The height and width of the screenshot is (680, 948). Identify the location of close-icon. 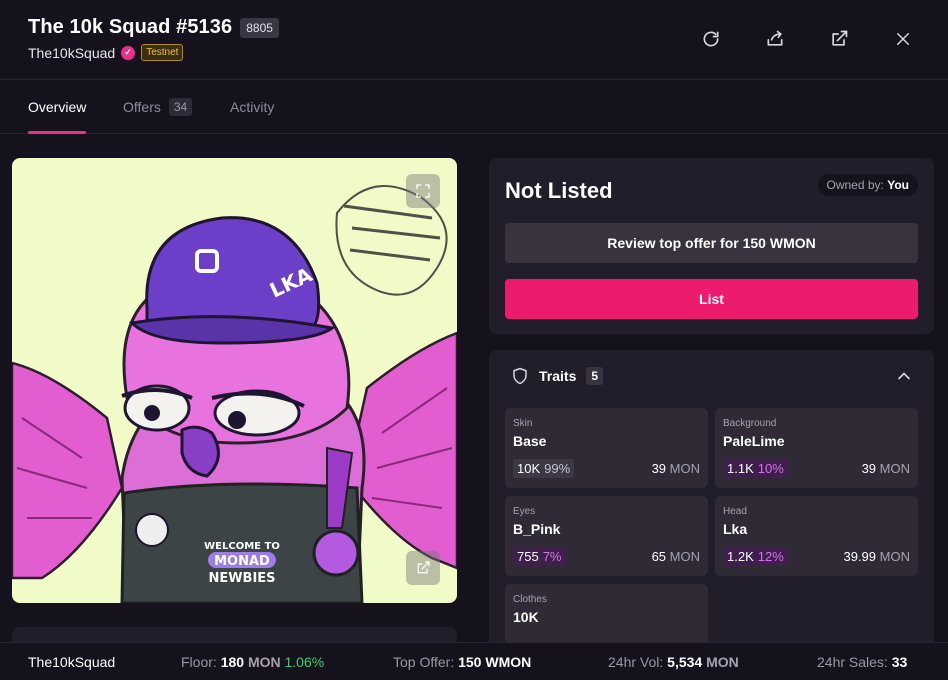
(903, 39).